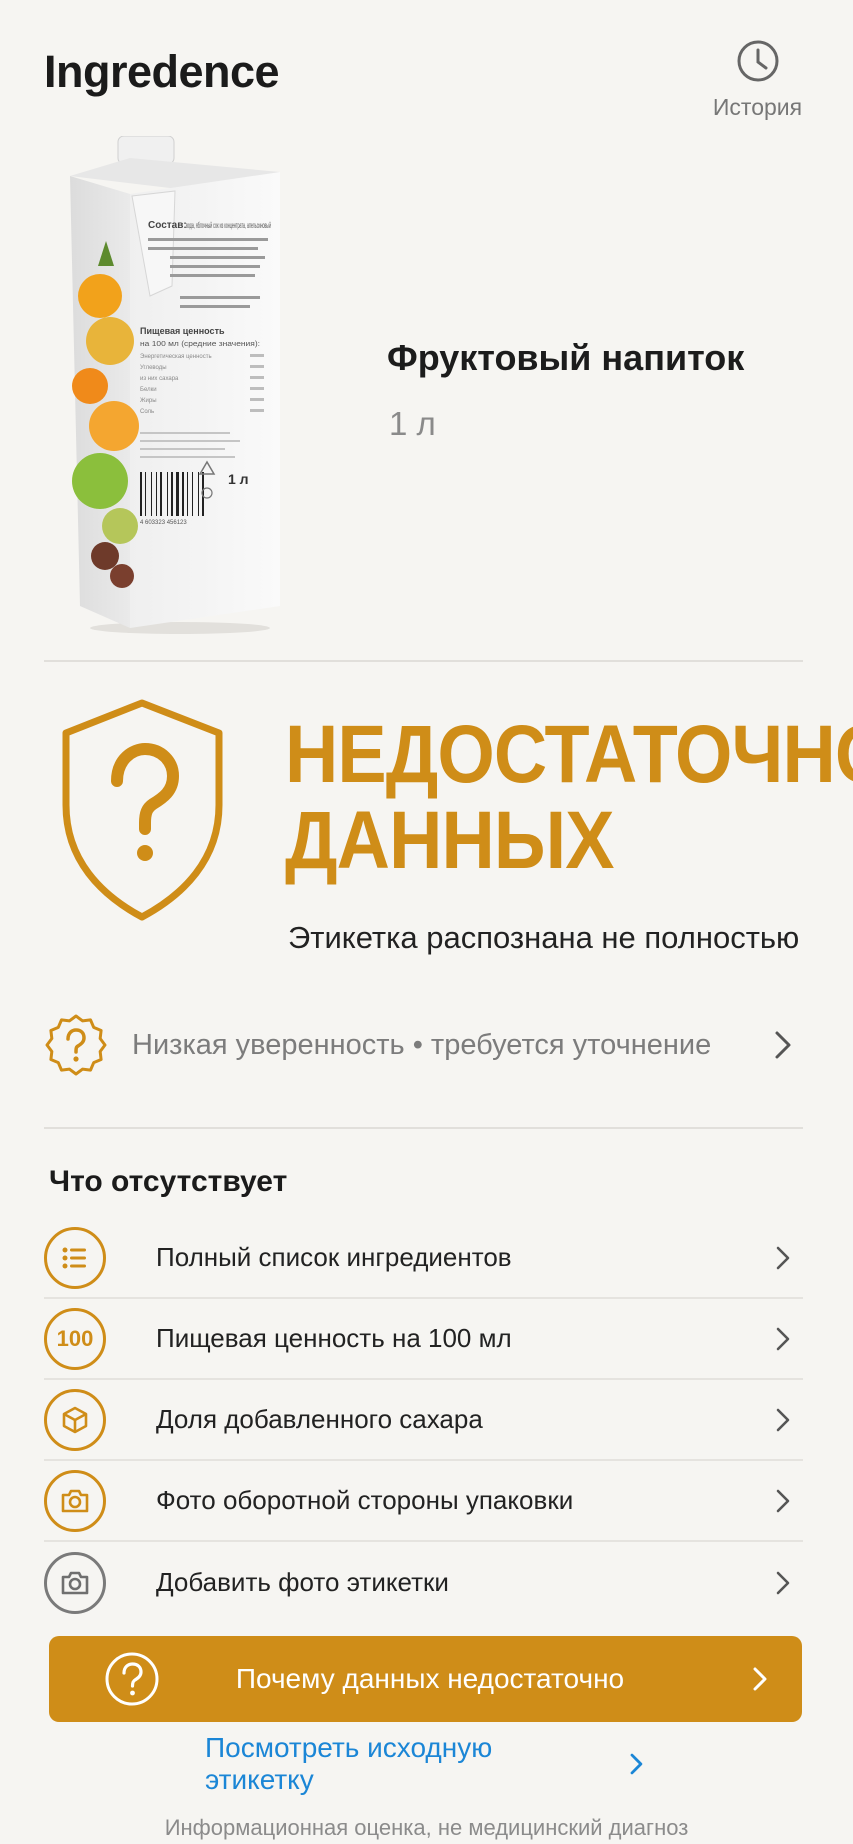 The width and height of the screenshot is (853, 1844). What do you see at coordinates (142, 810) in the screenshot?
I see `shield-question-icon` at bounding box center [142, 810].